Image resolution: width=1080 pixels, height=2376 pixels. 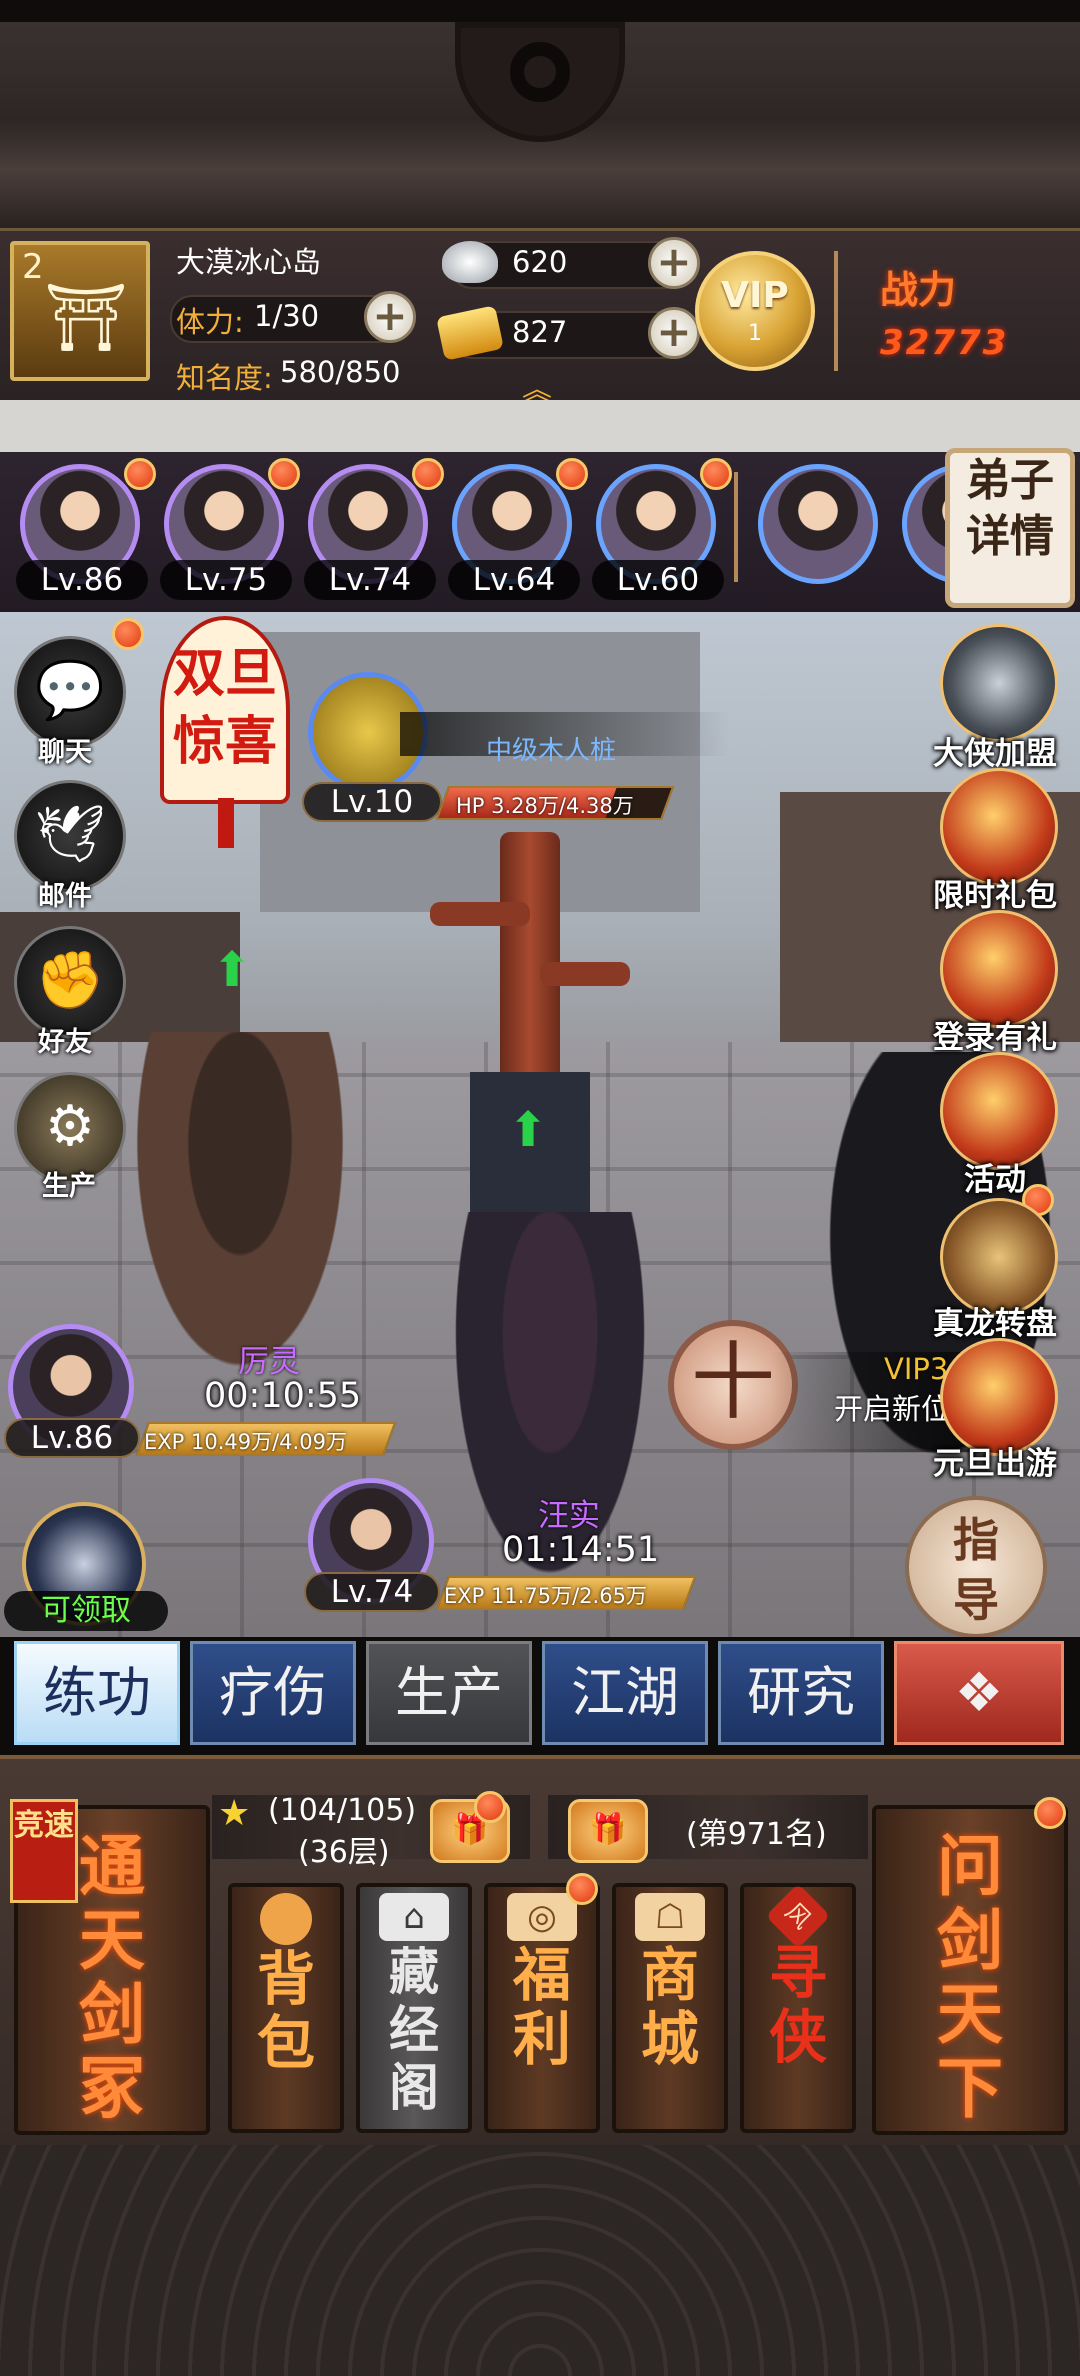 I want to click on vip-level: 1, so click(x=755, y=333).